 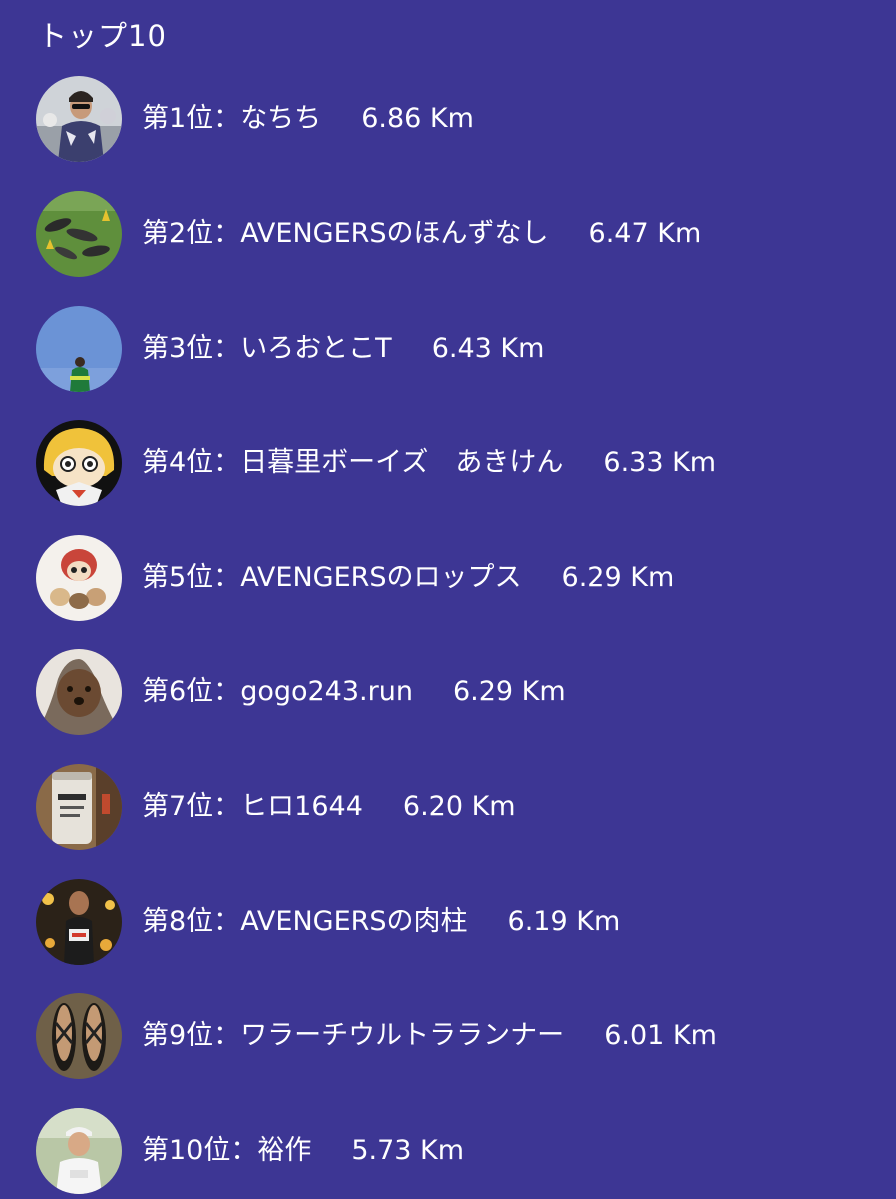 I want to click on ranking-entry-text: 第6位： gogo243.run 6.29 Km, so click(x=354, y=692).